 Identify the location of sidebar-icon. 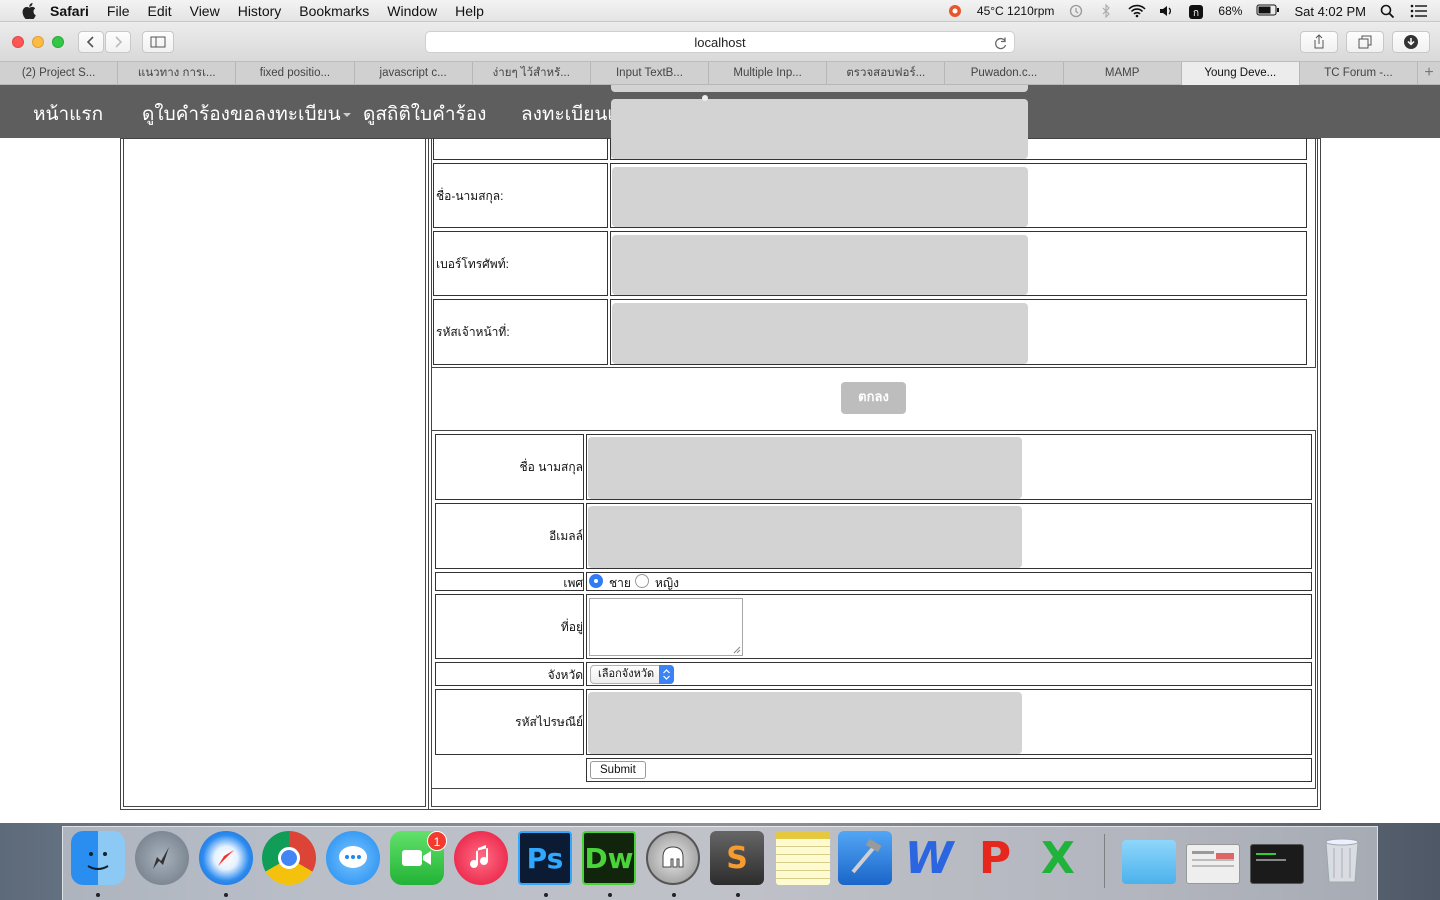
(158, 42).